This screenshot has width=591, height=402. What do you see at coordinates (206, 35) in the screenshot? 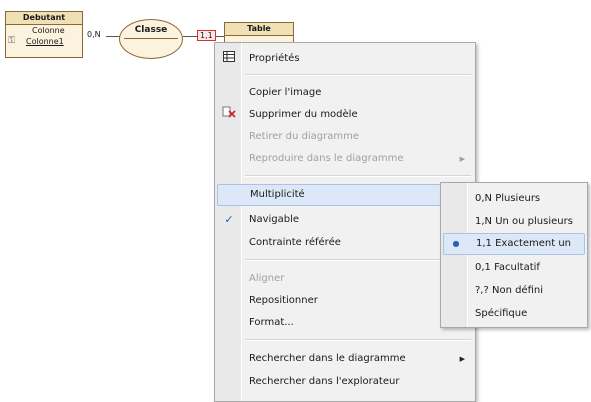
I see `cardinality-right-selected: 1,1` at bounding box center [206, 35].